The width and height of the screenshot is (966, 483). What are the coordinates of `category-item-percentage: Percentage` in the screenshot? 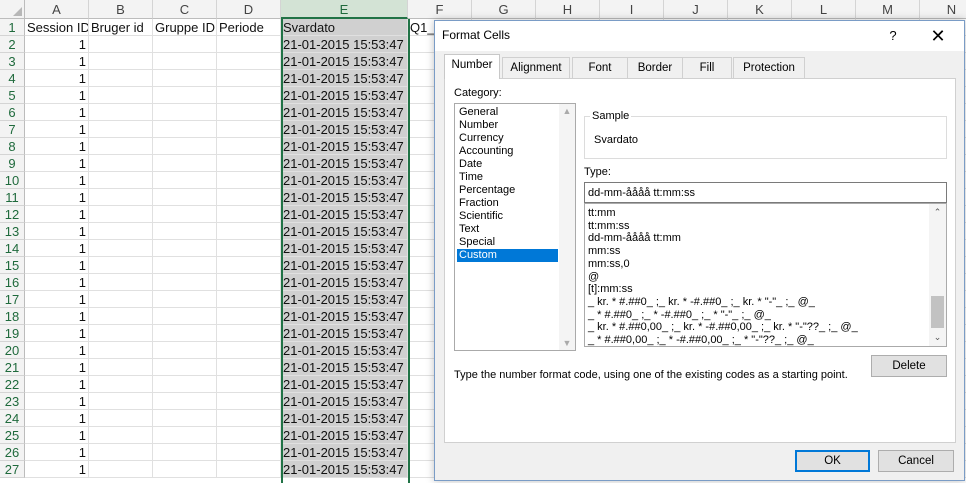 It's located at (507, 190).